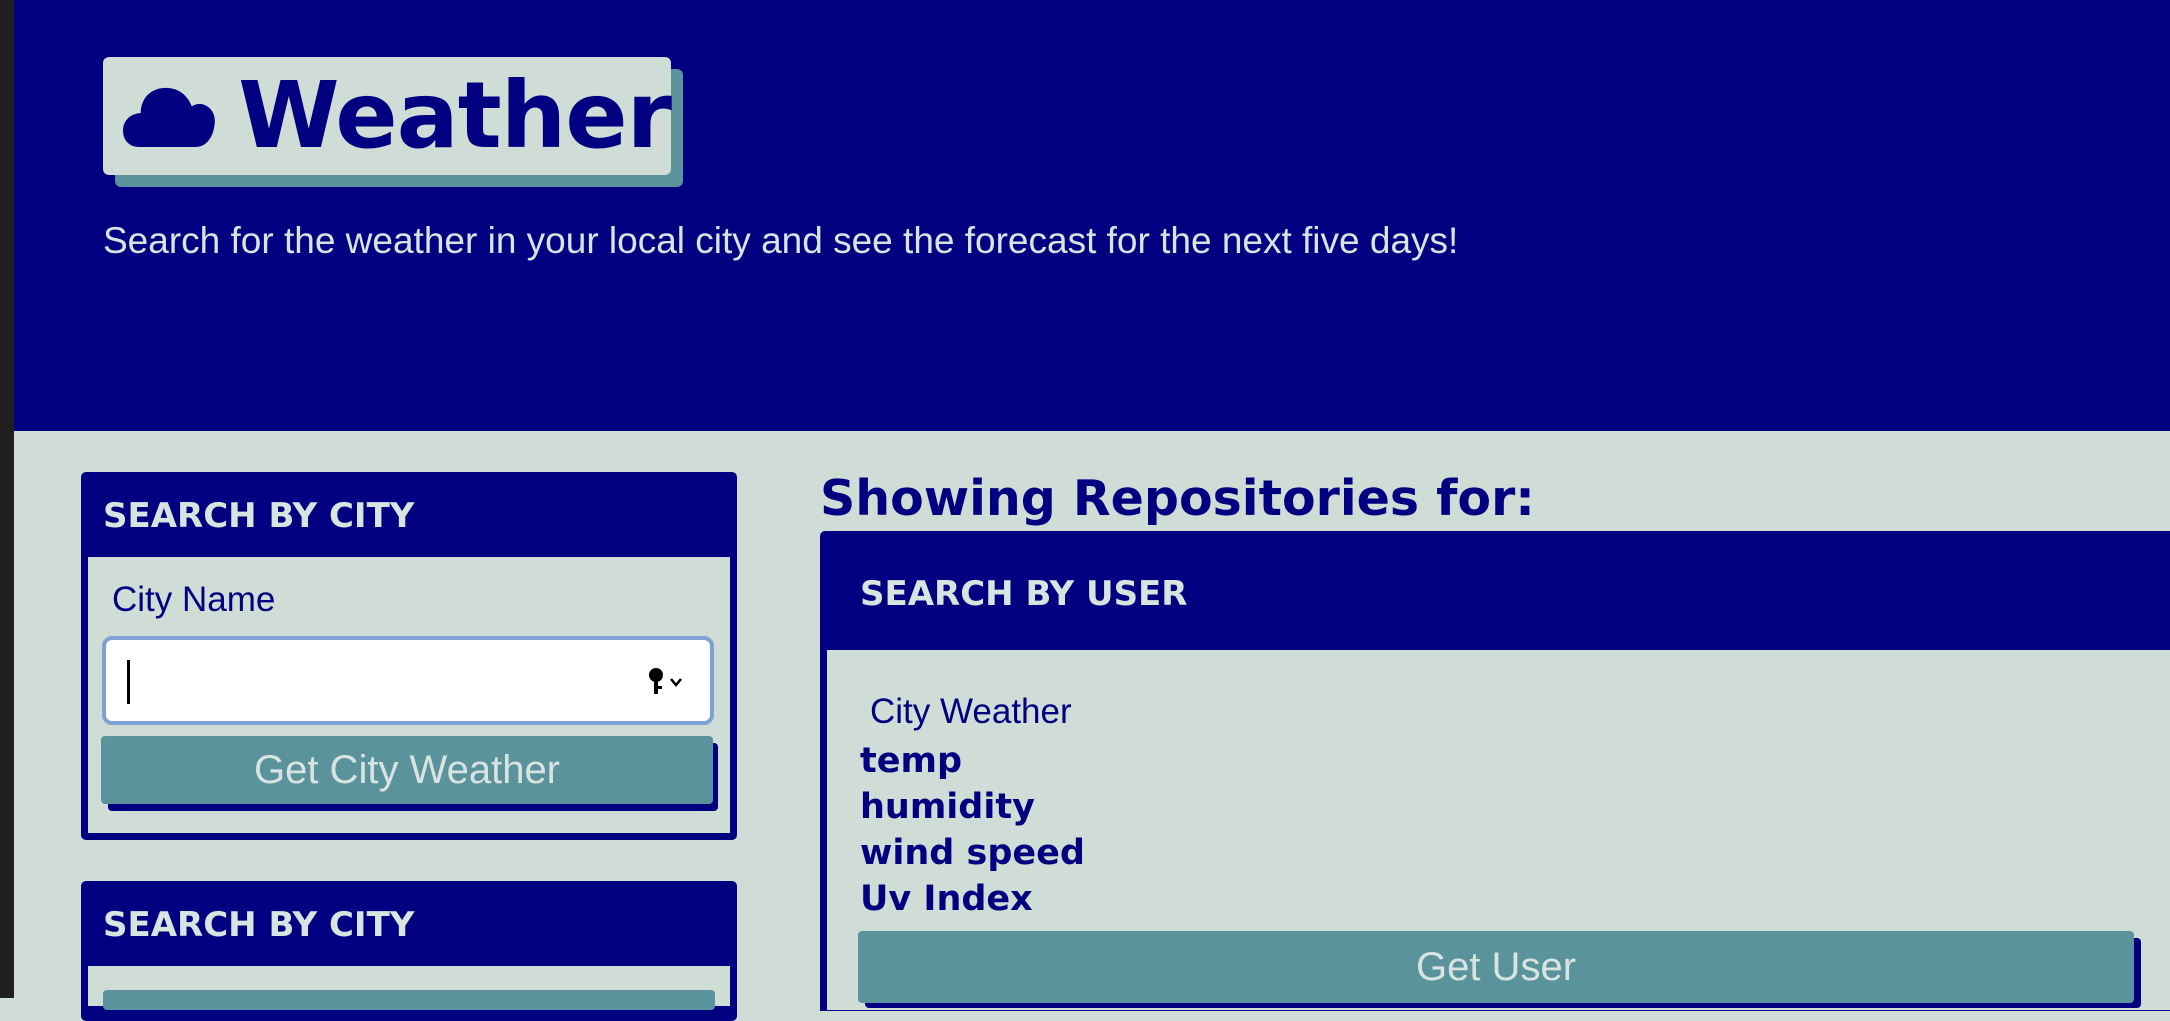 The width and height of the screenshot is (2170, 1021). Describe the element at coordinates (1177, 498) in the screenshot. I see `repositories-heading: Showing Repositories for:` at that location.